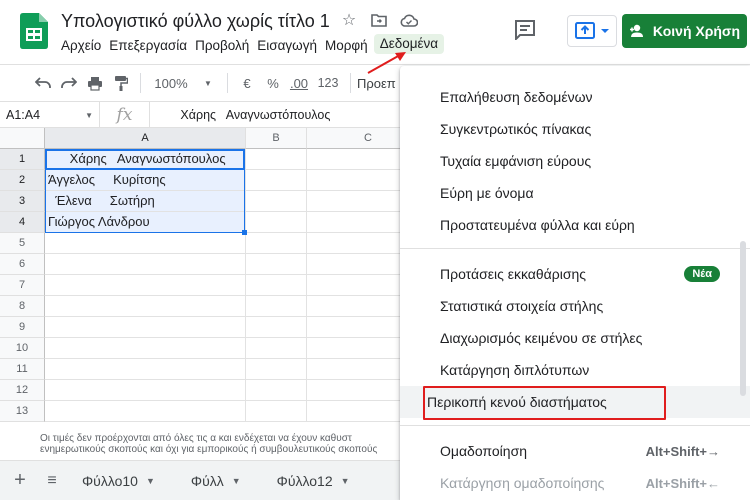 The width and height of the screenshot is (750, 500). What do you see at coordinates (121, 83) in the screenshot?
I see `paint-format-icon` at bounding box center [121, 83].